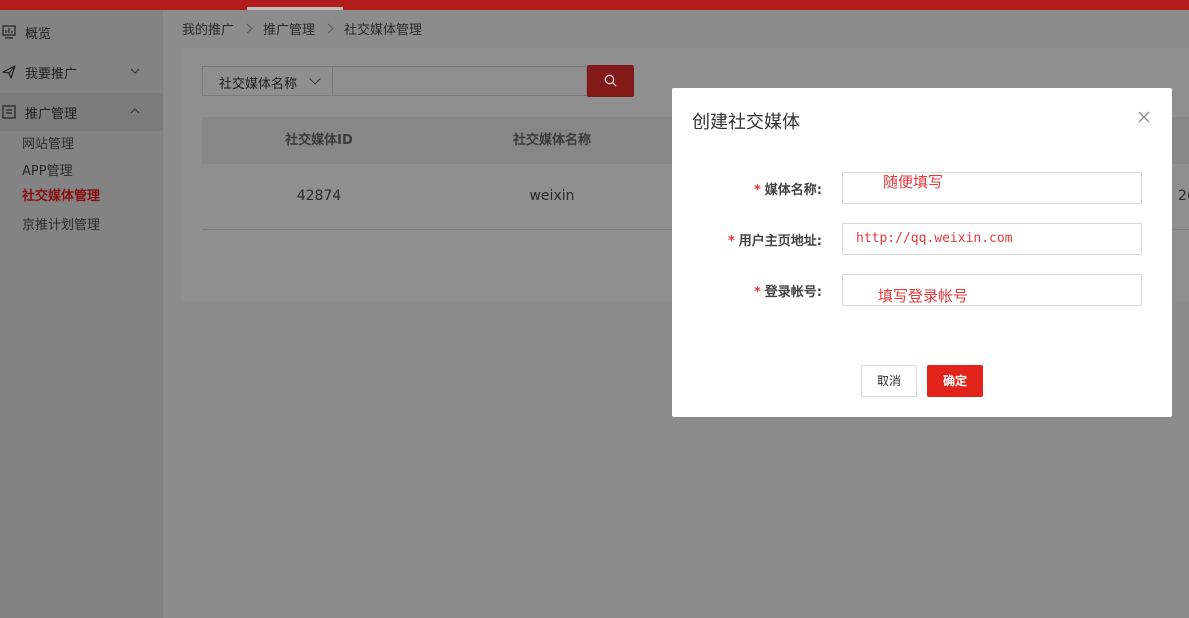  Describe the element at coordinates (48, 145) in the screenshot. I see `sidebar-subitem-websites: 网站管理` at that location.